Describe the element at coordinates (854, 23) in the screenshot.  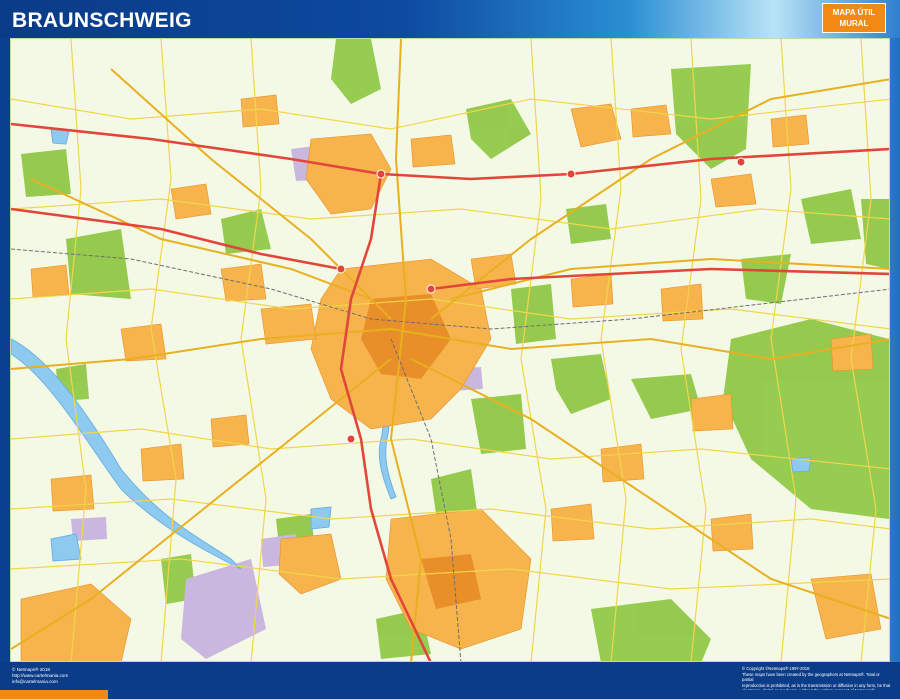
I see `badge-line-2: MURAL` at that location.